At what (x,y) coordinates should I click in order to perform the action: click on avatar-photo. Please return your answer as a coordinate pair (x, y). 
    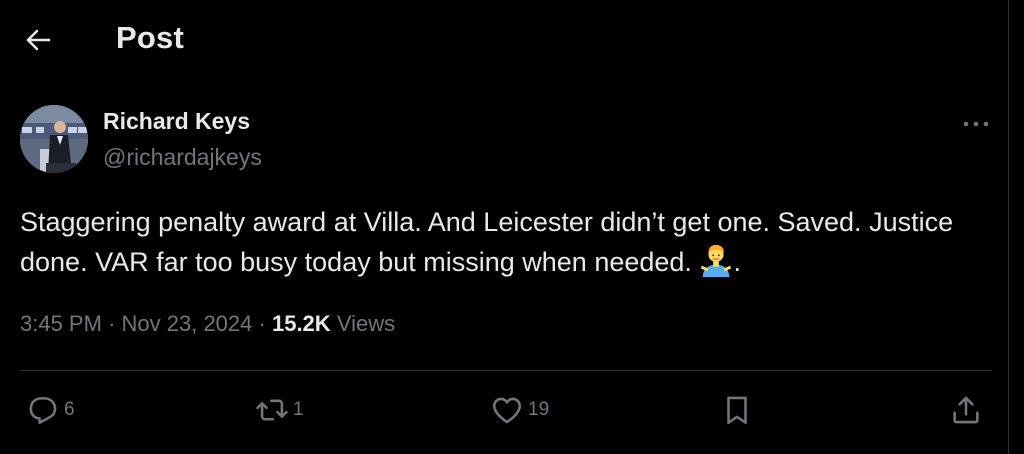
    Looking at the image, I should click on (54, 139).